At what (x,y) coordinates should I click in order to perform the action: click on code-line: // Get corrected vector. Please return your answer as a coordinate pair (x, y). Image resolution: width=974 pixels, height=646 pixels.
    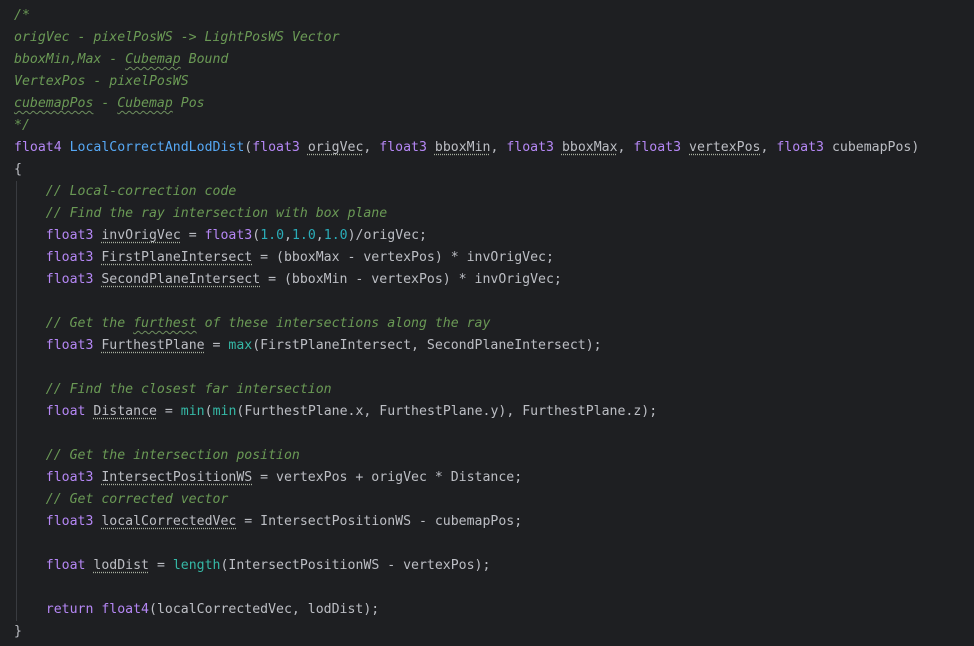
    Looking at the image, I should click on (466, 500).